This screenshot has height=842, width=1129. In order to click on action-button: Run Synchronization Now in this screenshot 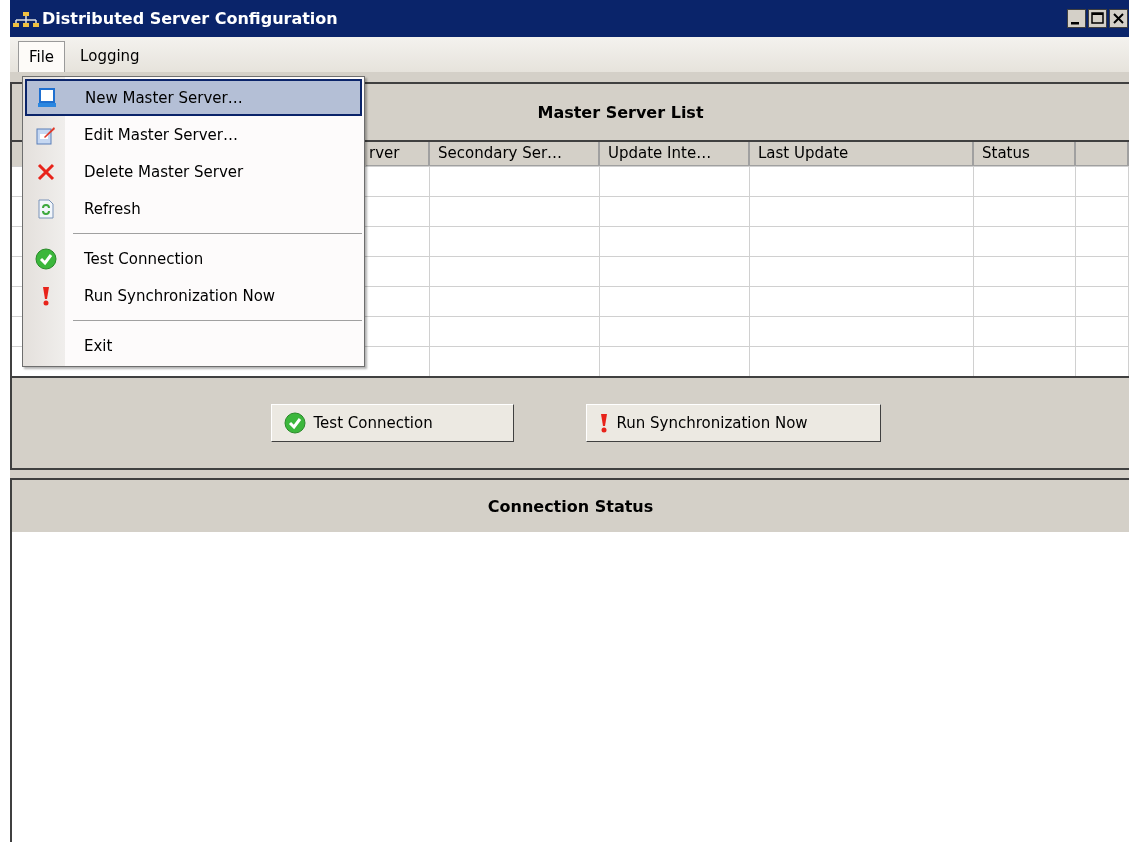, I will do `click(733, 423)`.